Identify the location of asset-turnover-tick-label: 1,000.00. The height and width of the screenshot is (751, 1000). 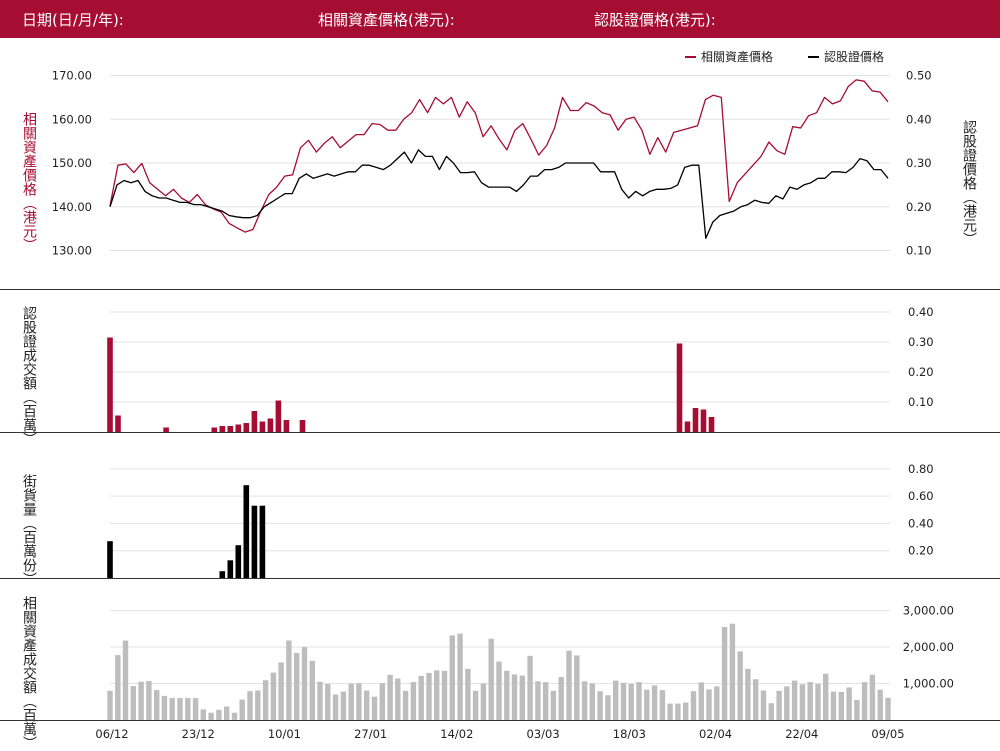
(928, 684).